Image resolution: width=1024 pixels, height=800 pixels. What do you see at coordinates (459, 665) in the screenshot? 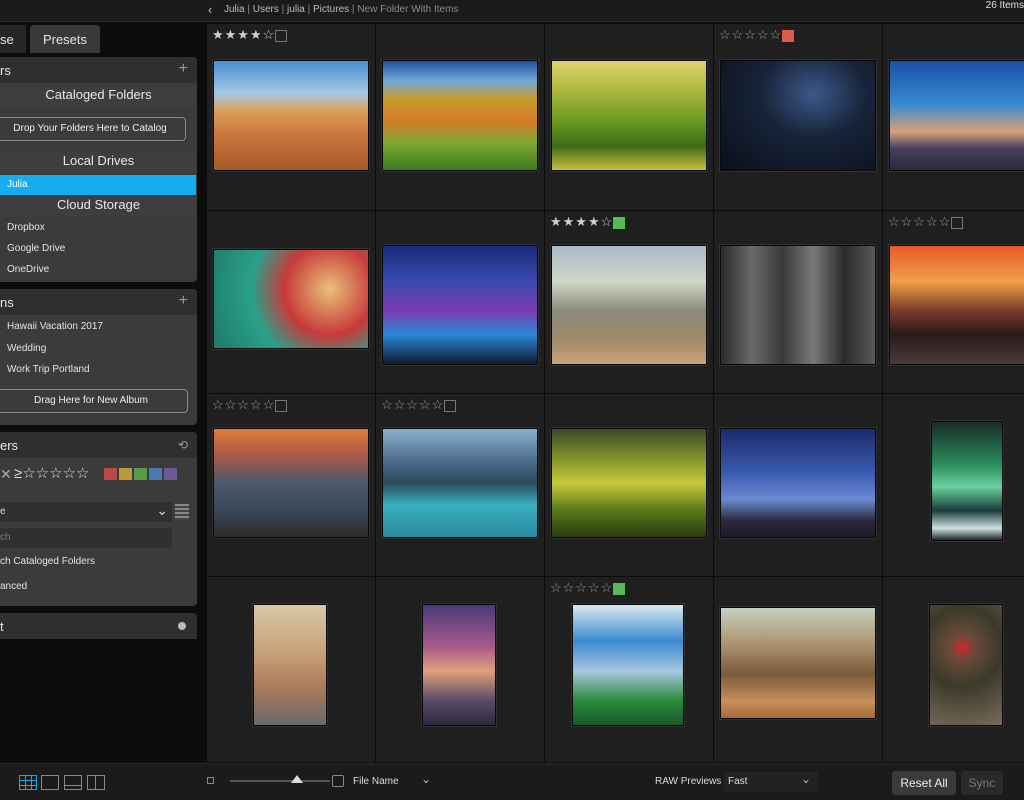
I see `photo-thumbnail-pier-sunset` at bounding box center [459, 665].